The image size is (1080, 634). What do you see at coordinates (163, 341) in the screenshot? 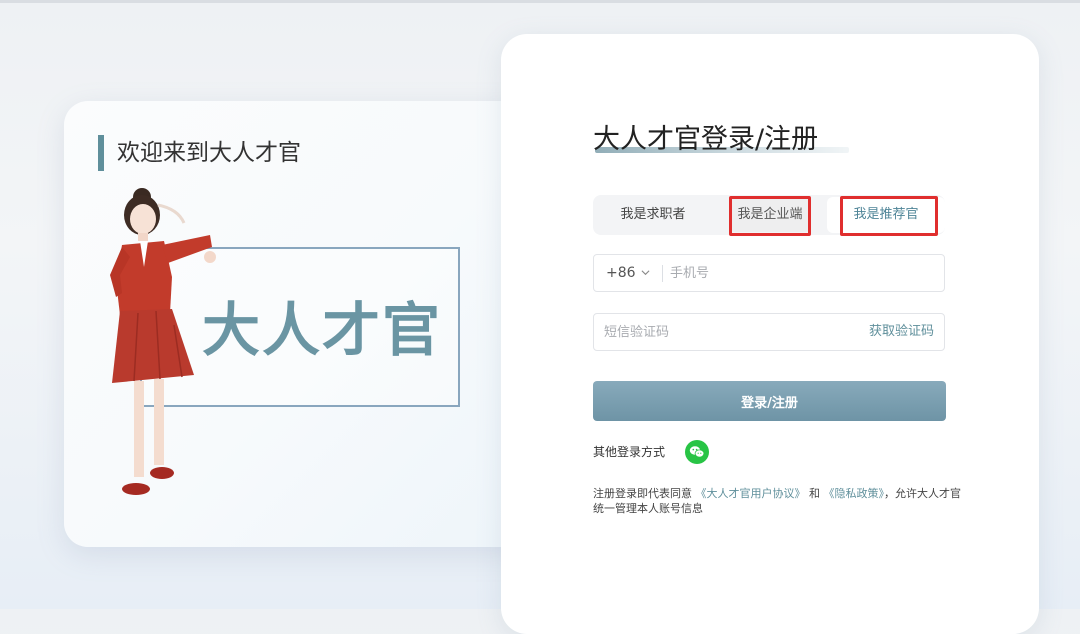
I see `mascot-illustration` at bounding box center [163, 341].